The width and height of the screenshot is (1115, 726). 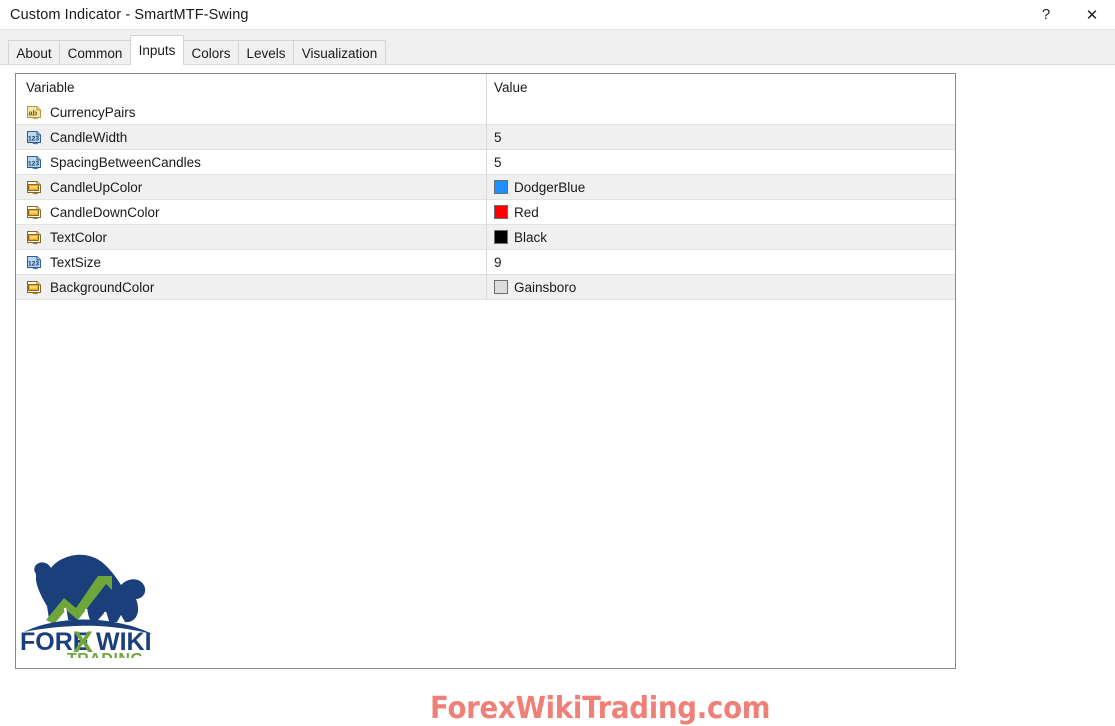 I want to click on value-label: DodgerBlue, so click(x=550, y=187).